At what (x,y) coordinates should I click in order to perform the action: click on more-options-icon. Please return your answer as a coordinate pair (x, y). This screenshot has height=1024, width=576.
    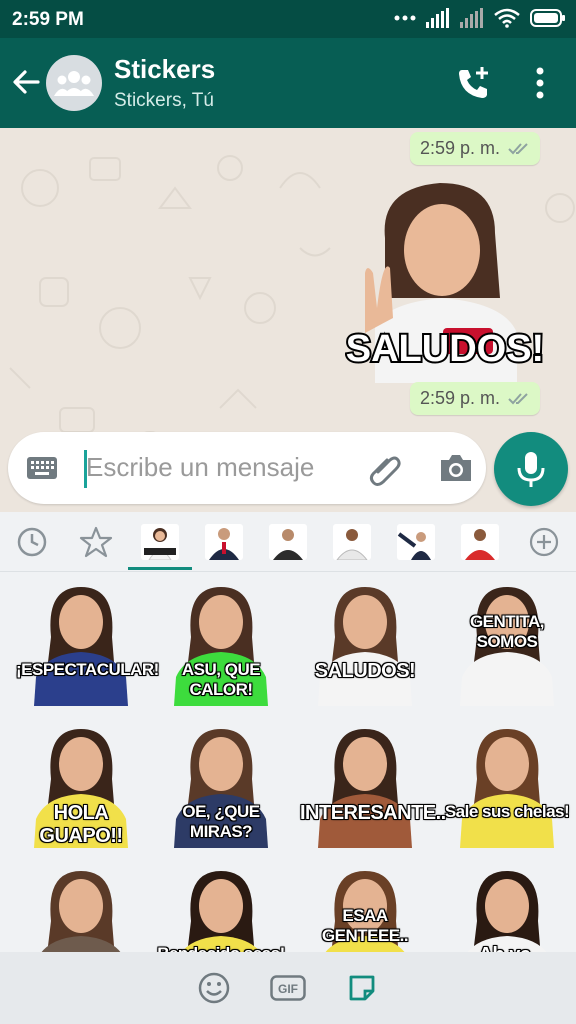
    Looking at the image, I should click on (540, 83).